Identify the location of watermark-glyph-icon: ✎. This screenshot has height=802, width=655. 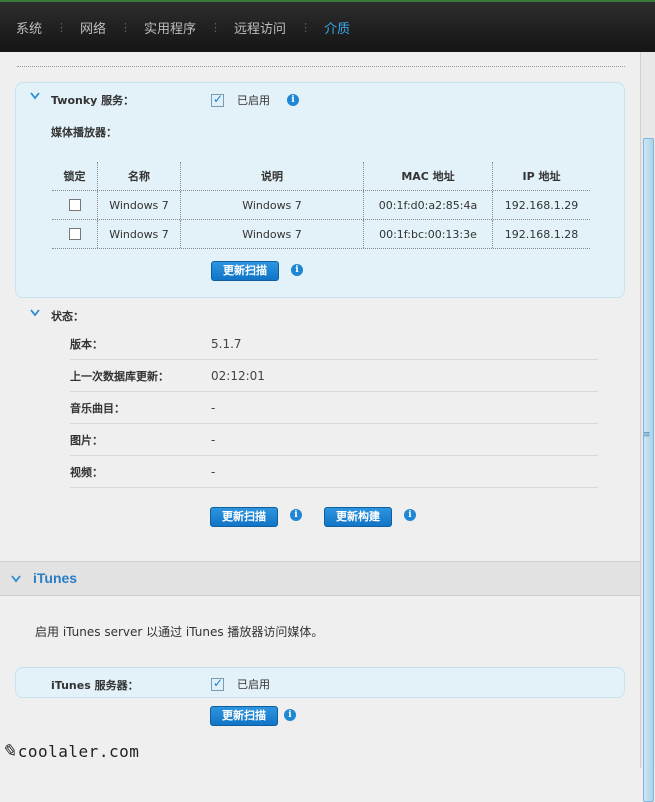
(9, 750).